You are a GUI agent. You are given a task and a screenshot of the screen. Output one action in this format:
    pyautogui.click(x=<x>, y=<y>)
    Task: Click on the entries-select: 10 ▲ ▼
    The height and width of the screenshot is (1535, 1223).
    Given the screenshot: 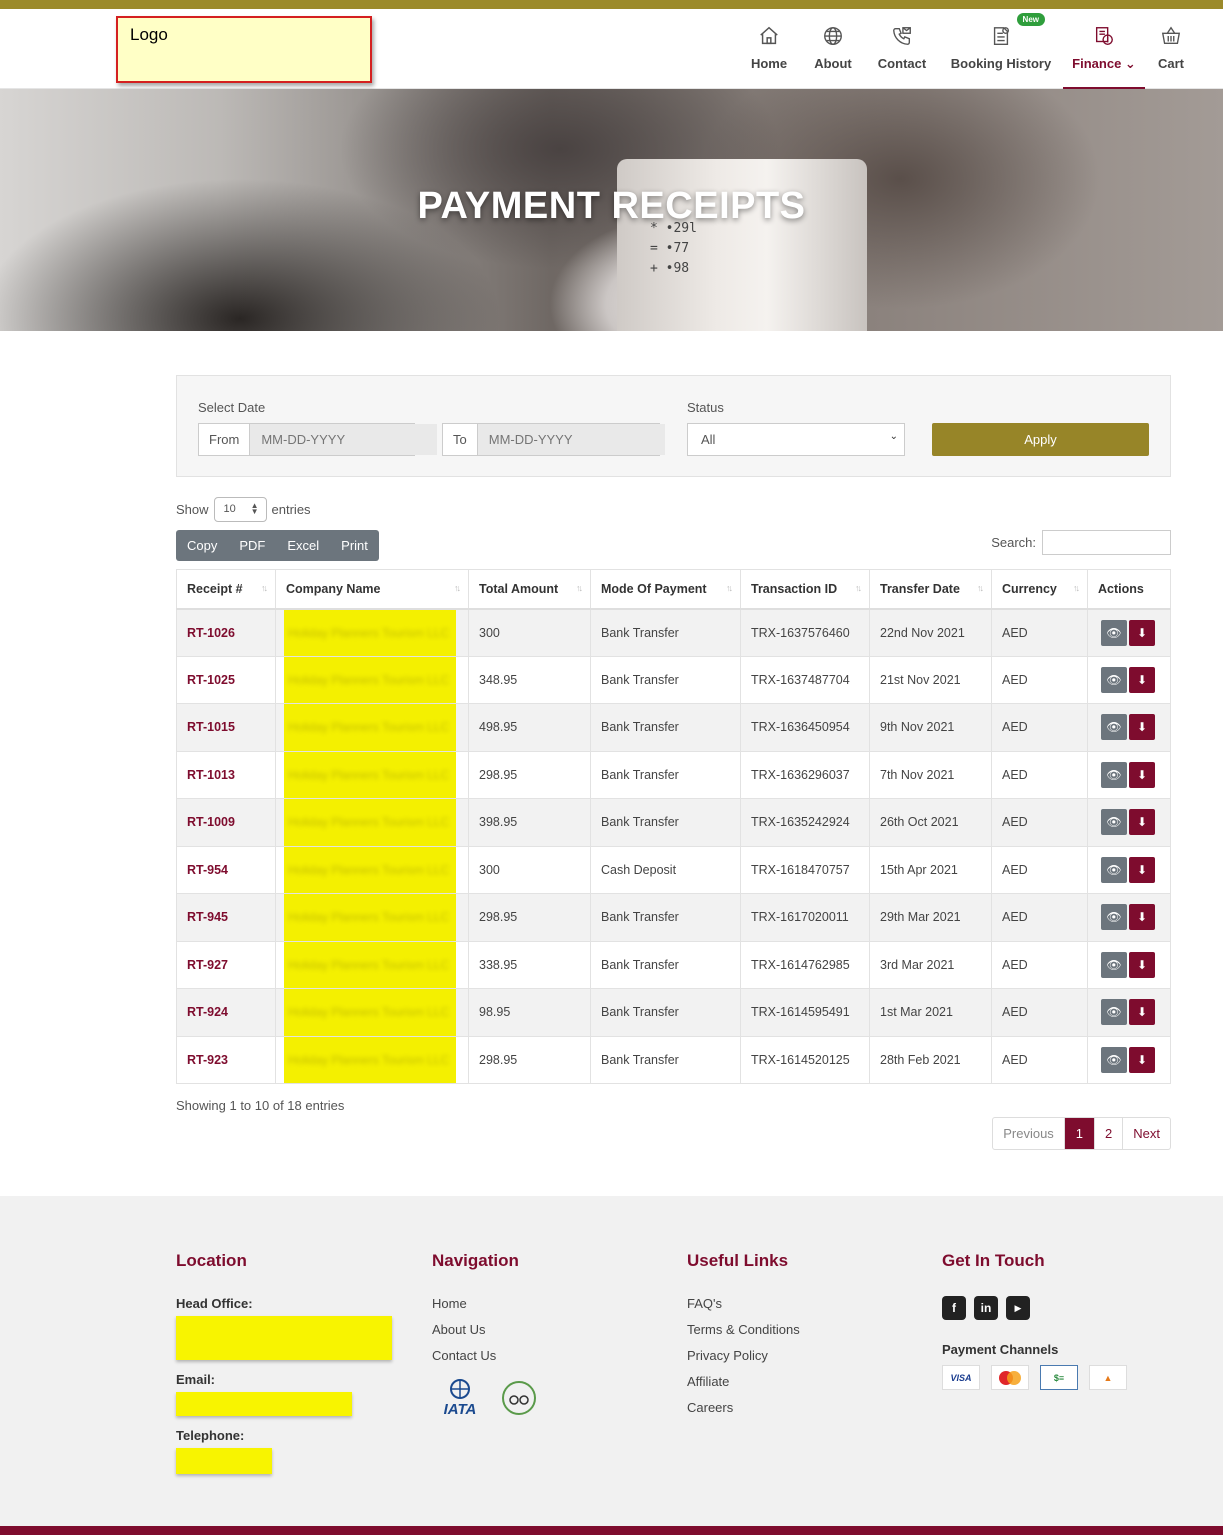 What is the action you would take?
    pyautogui.click(x=240, y=509)
    